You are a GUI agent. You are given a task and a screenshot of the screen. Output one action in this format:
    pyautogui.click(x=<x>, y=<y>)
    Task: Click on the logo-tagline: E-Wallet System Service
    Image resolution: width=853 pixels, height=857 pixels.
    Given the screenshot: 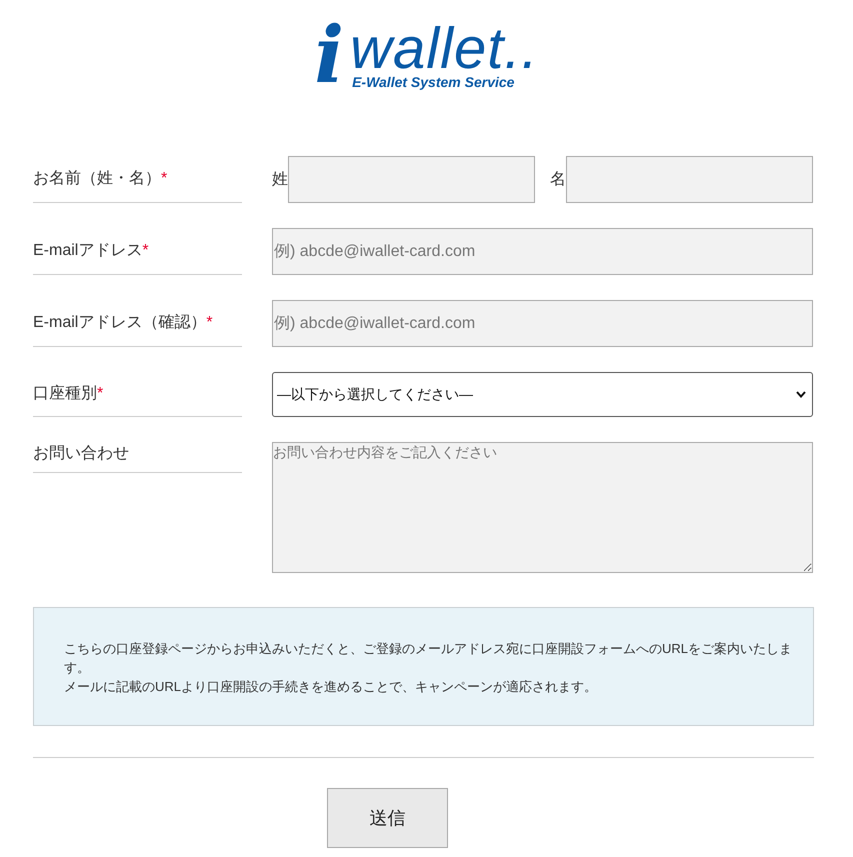 What is the action you would take?
    pyautogui.click(x=433, y=82)
    